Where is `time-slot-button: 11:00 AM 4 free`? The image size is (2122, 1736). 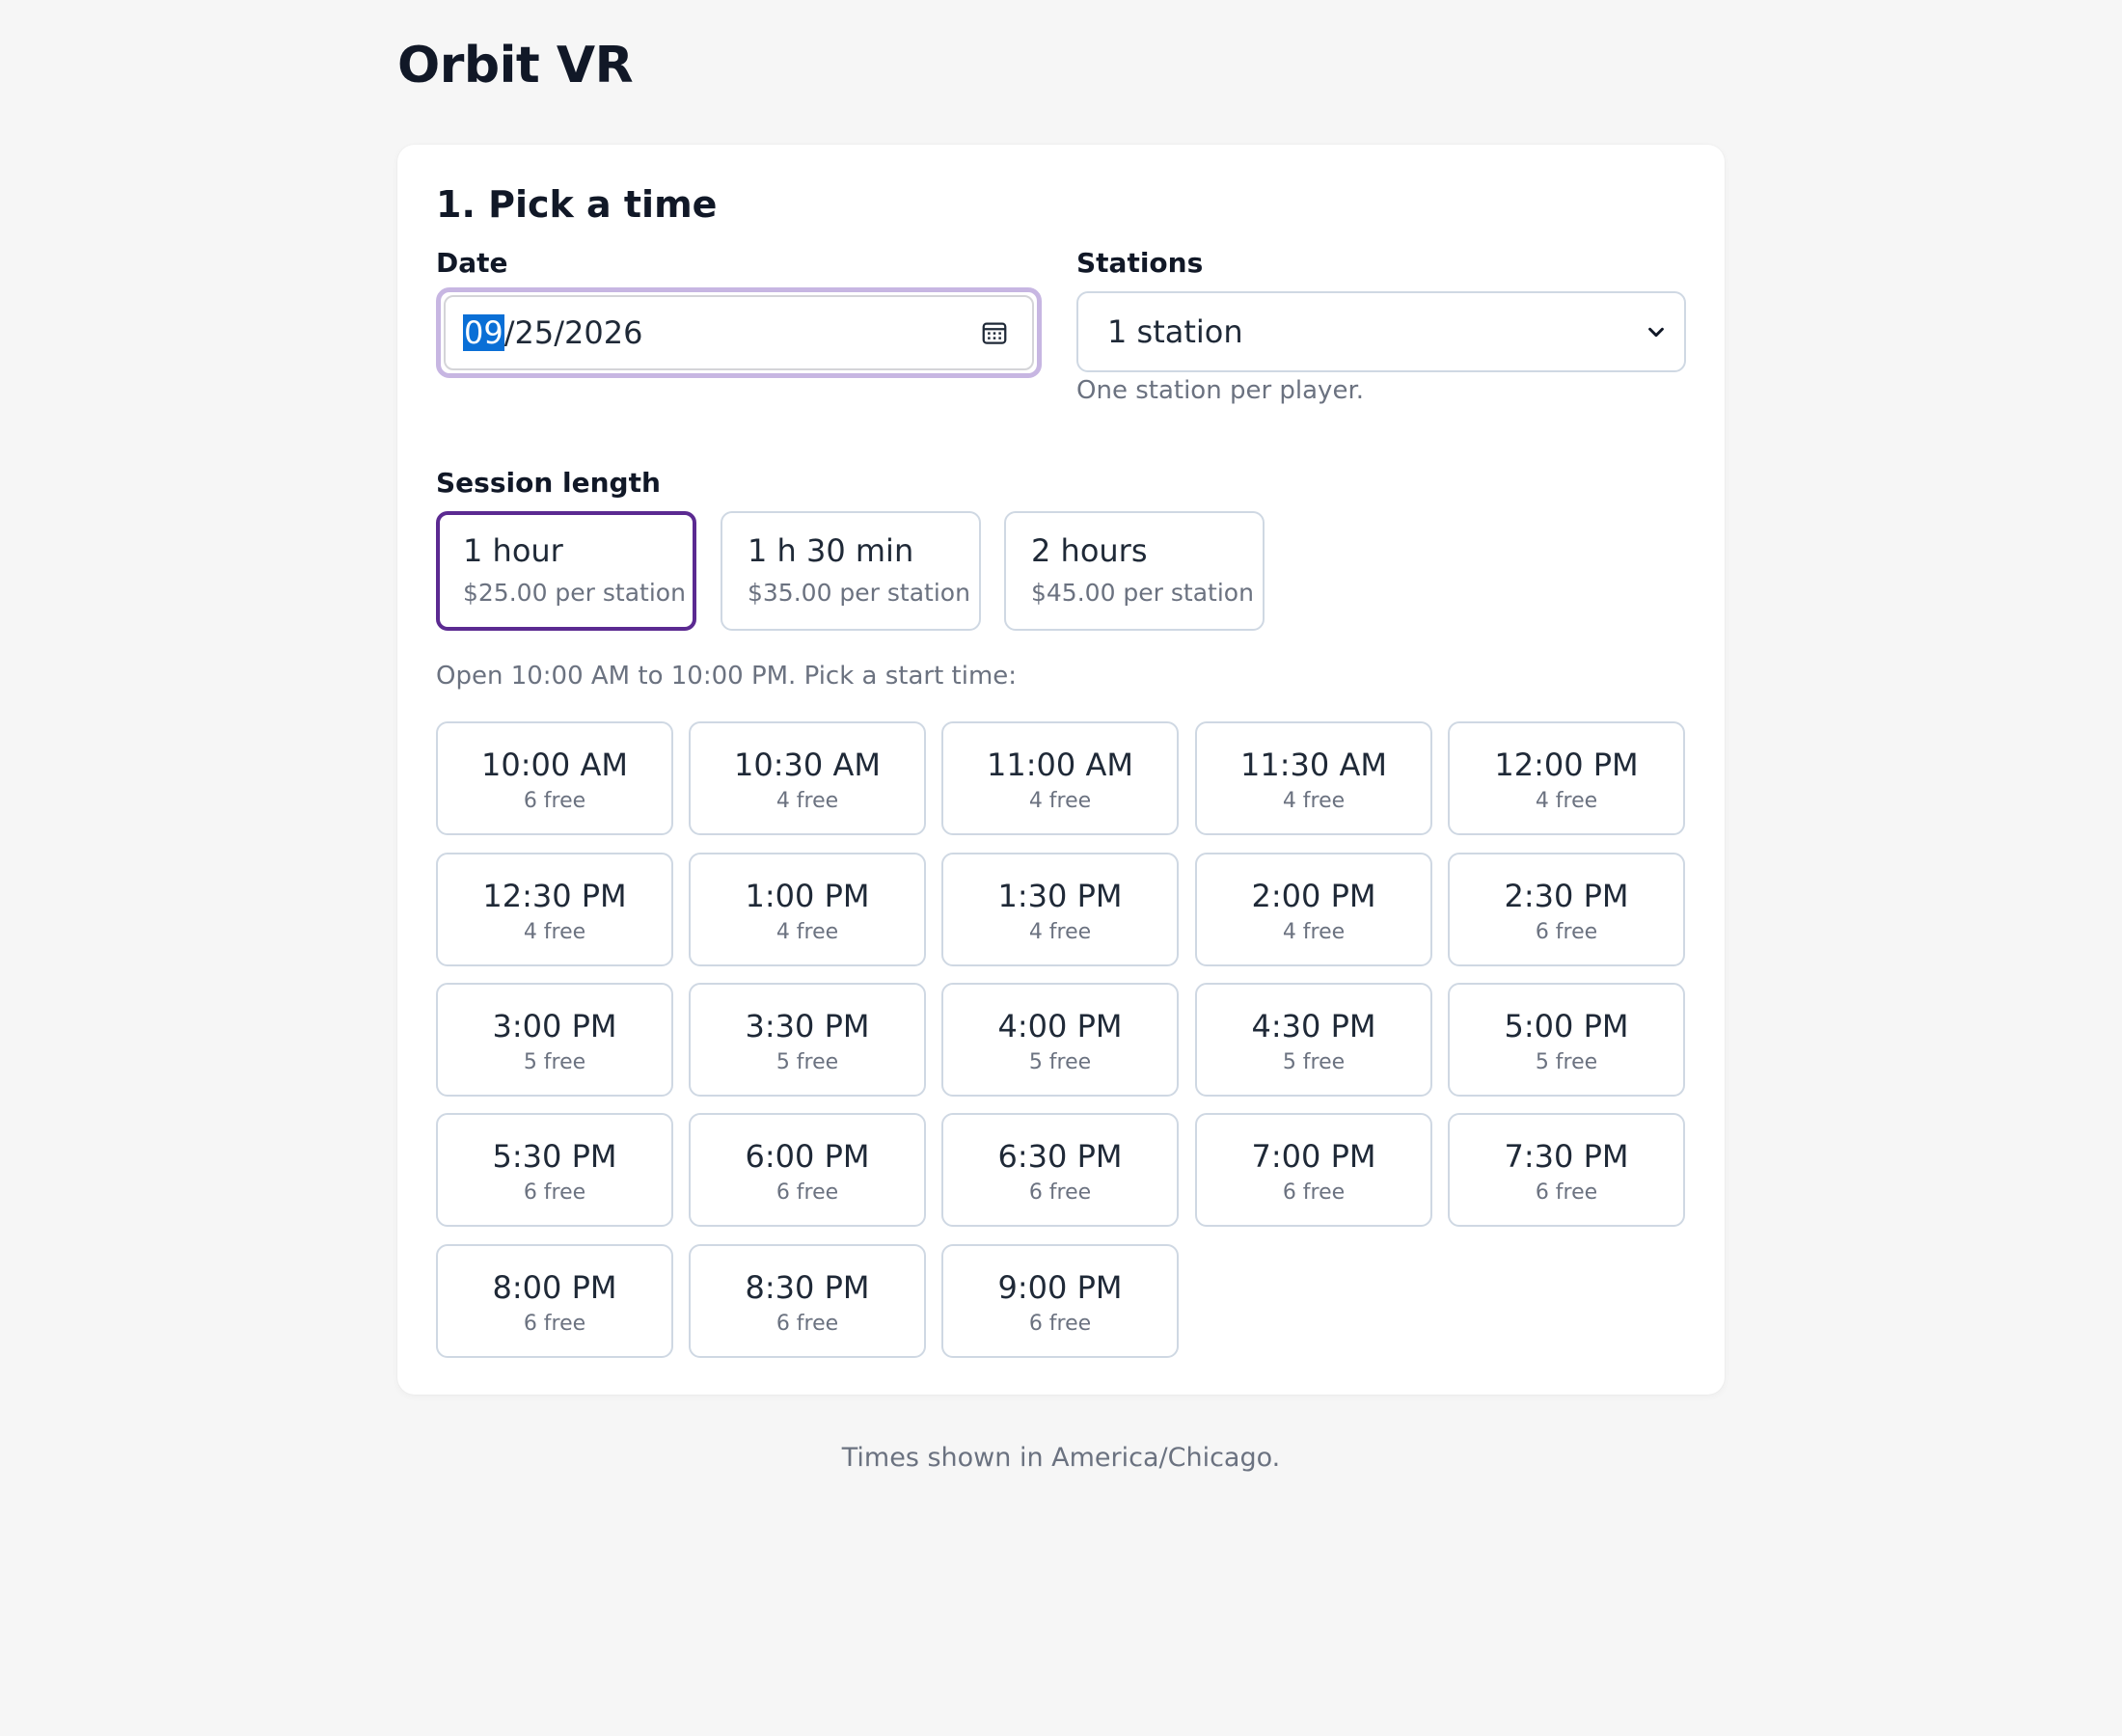 time-slot-button: 11:00 AM 4 free is located at coordinates (1060, 778).